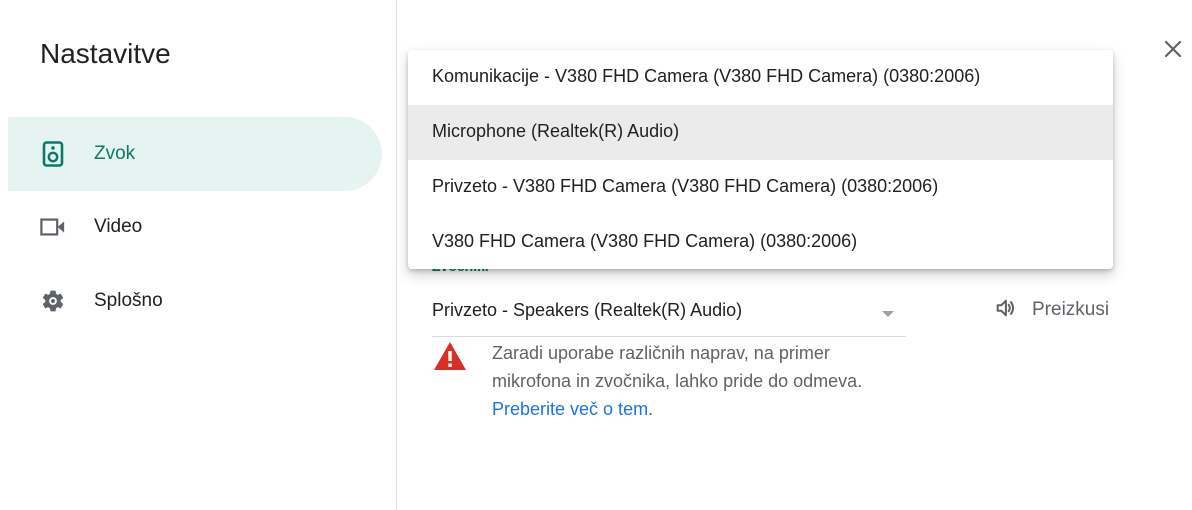 The width and height of the screenshot is (1192, 510). Describe the element at coordinates (115, 153) in the screenshot. I see `sidebar-item-label: Zvok` at that location.